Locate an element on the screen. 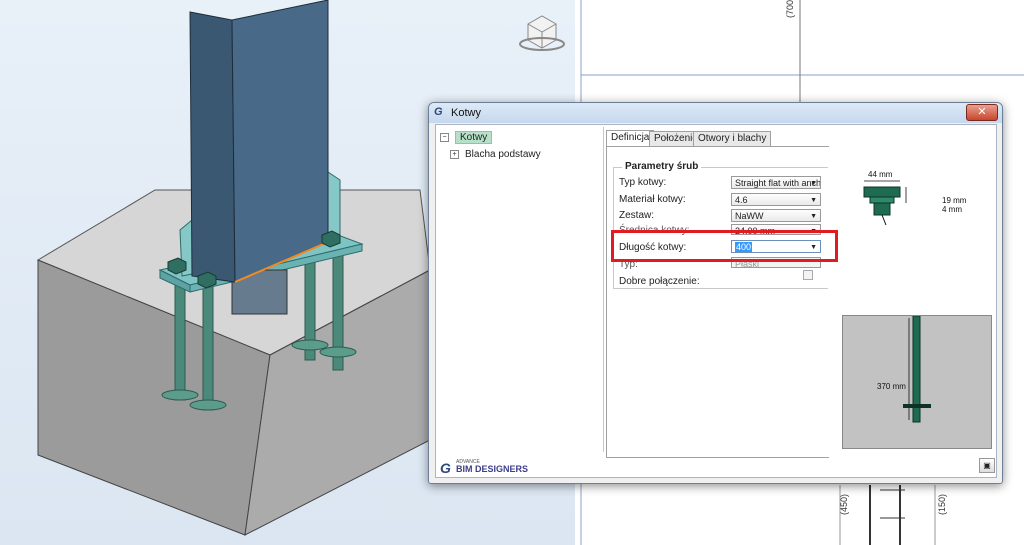  collapse-icon: − is located at coordinates (444, 137).